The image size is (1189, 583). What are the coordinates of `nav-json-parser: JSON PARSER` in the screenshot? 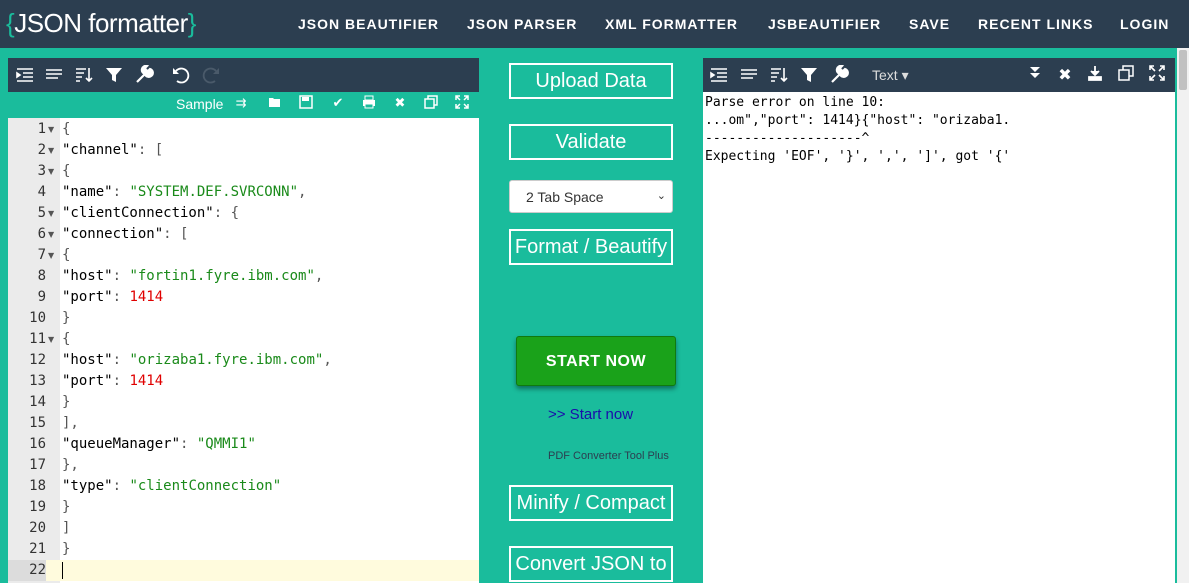 It's located at (522, 24).